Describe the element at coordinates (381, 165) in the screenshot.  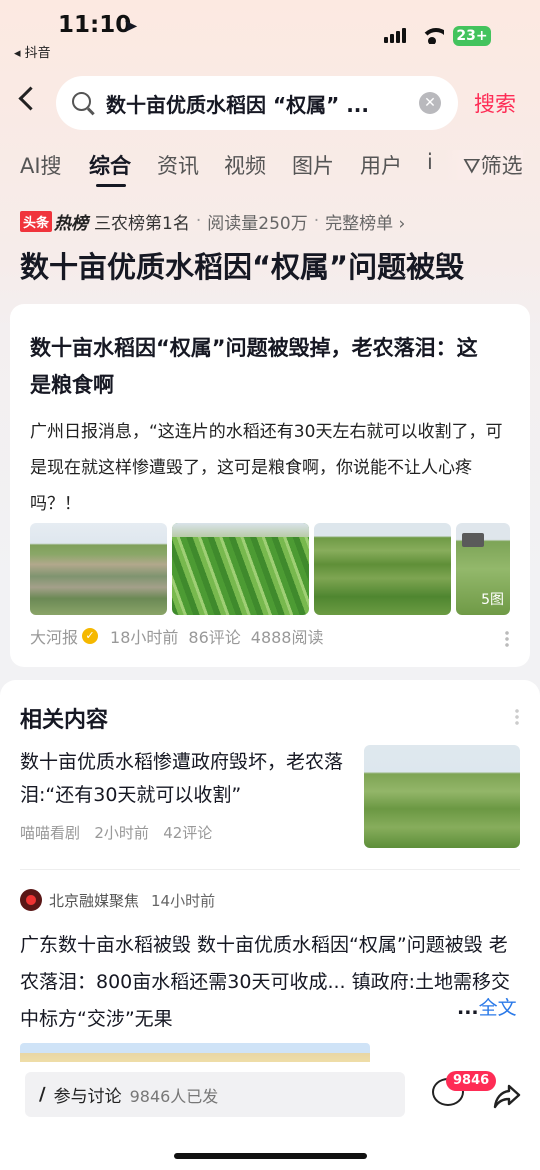
I see `tab-users: 用户` at that location.